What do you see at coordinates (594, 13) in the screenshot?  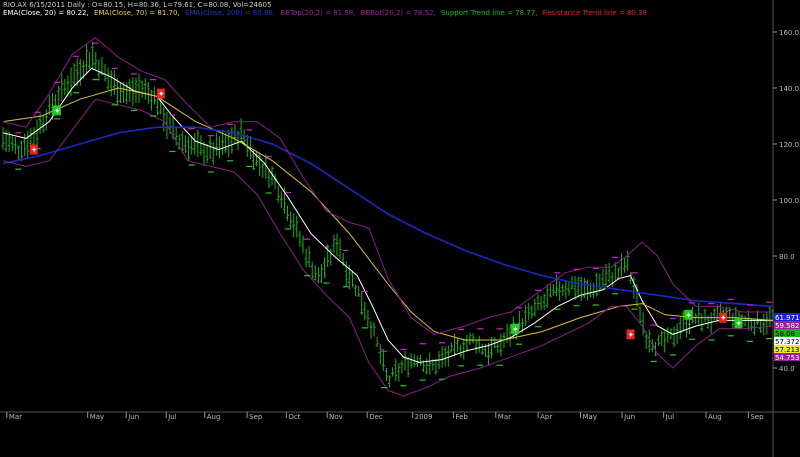 I see `legend-resistance: Resistance Trend line = 80.39` at bounding box center [594, 13].